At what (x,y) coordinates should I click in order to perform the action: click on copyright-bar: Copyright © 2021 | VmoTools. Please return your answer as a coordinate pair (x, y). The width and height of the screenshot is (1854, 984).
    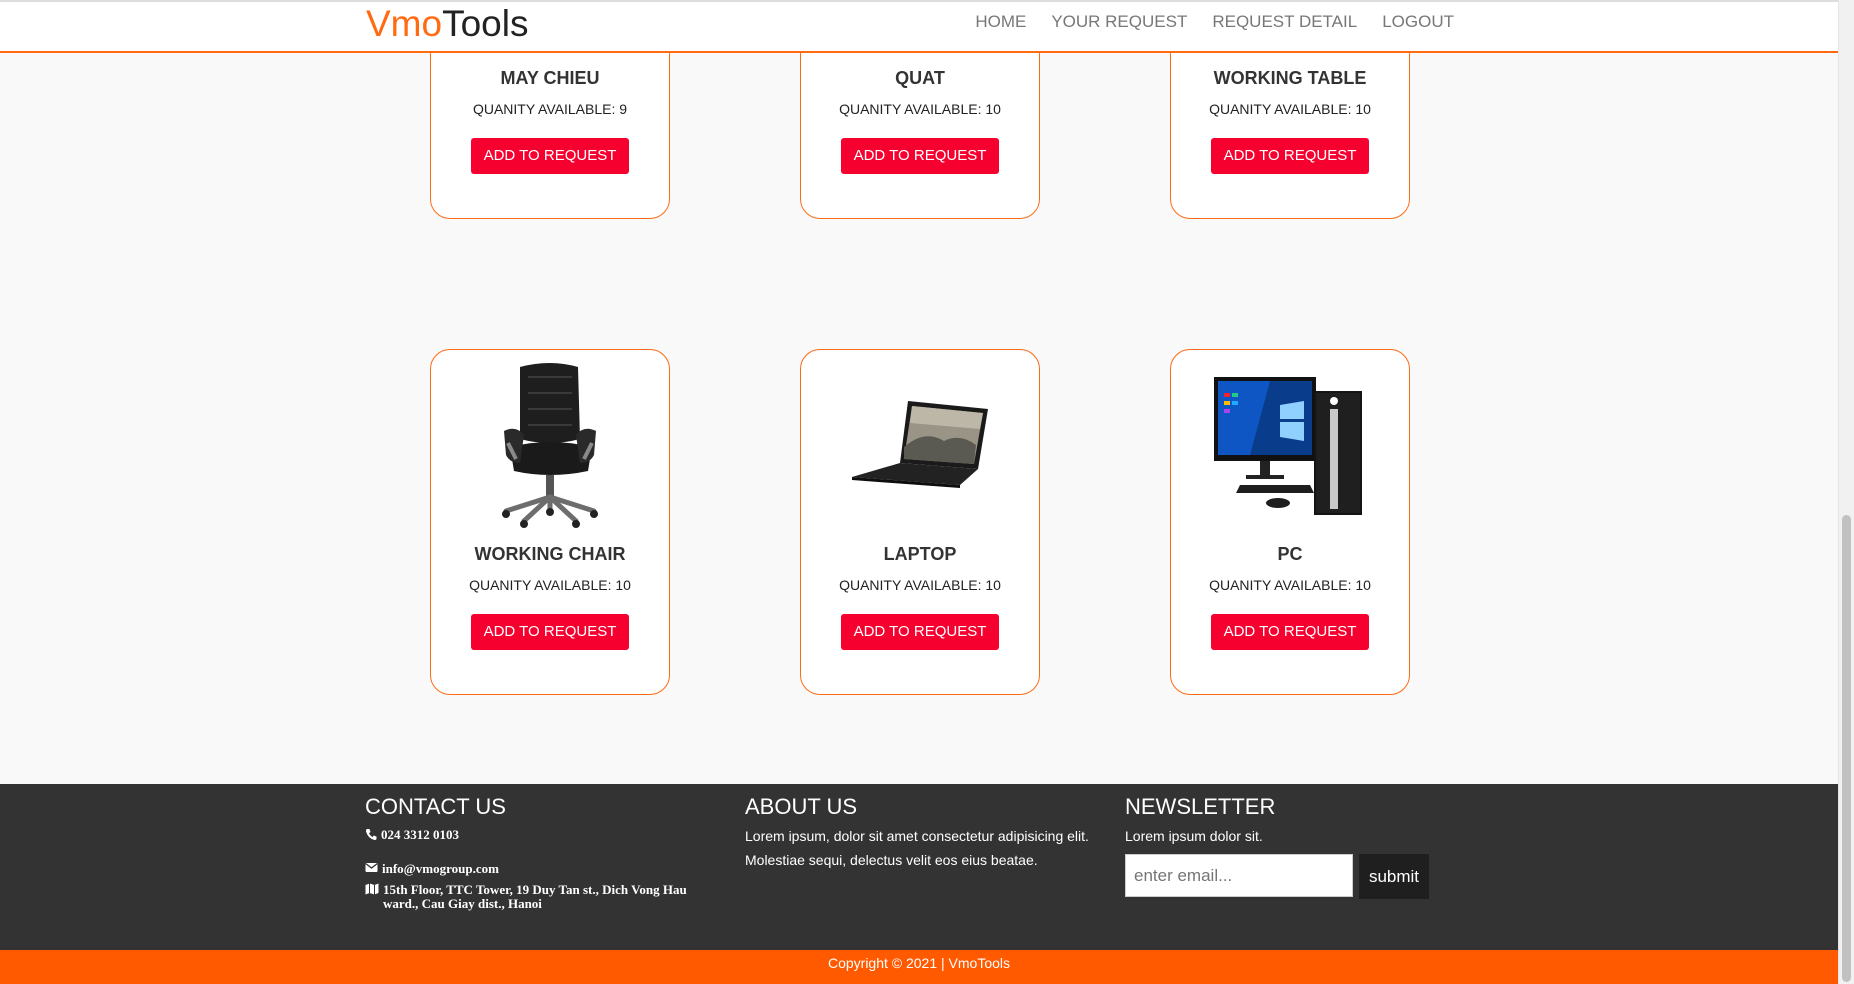
    Looking at the image, I should click on (919, 967).